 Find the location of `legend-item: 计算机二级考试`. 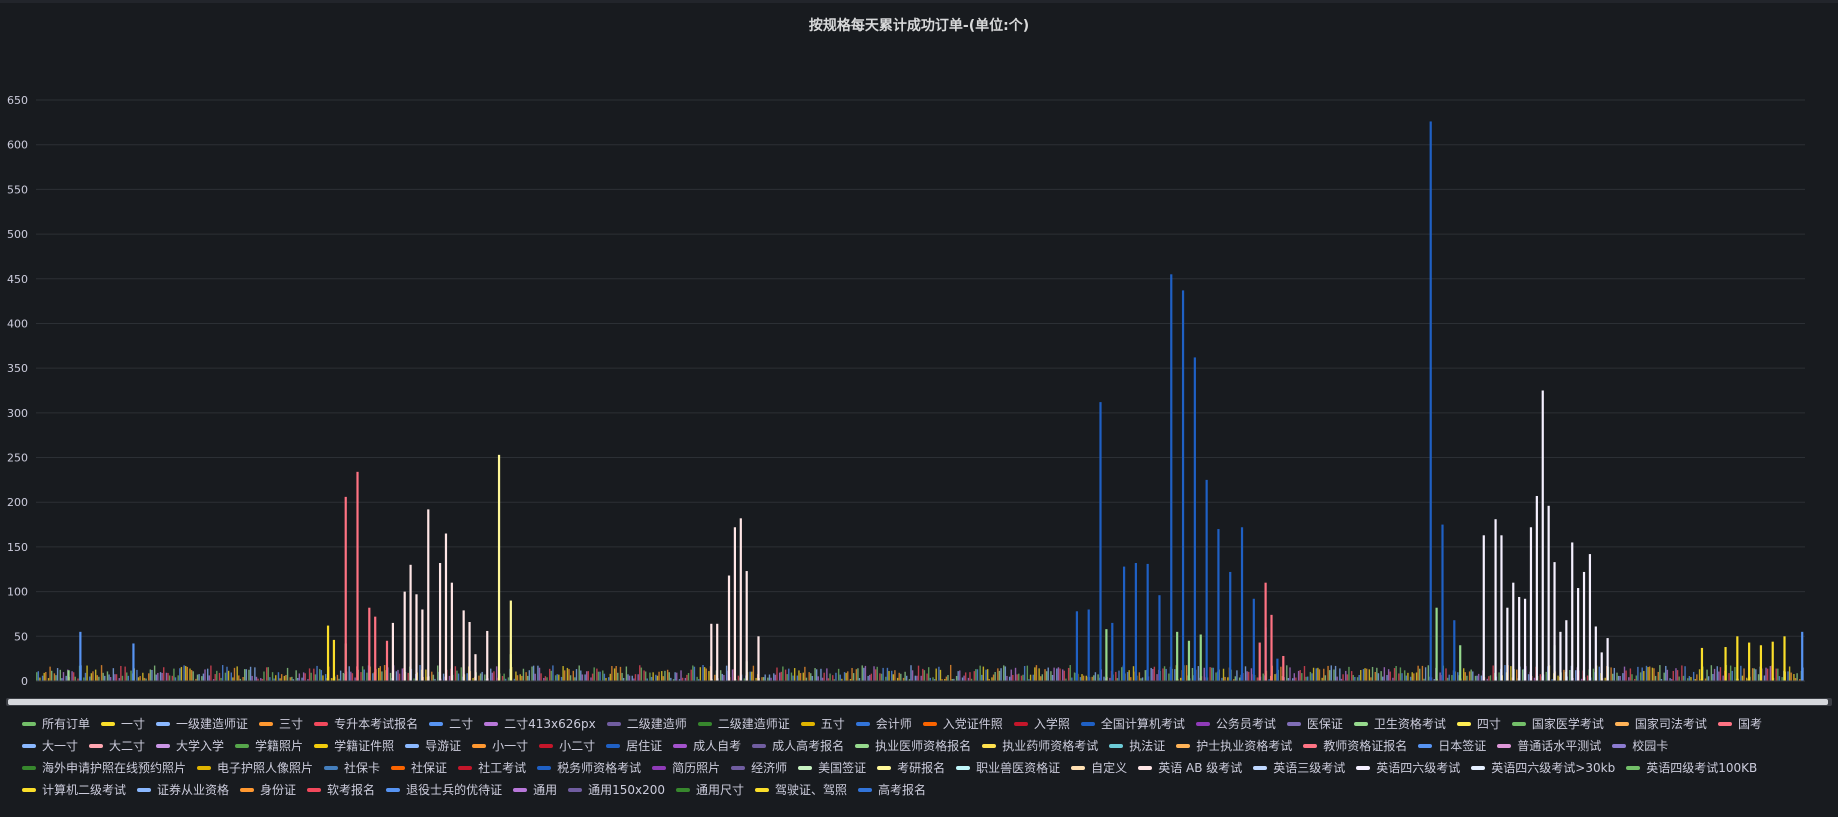

legend-item: 计算机二级考试 is located at coordinates (74, 790).